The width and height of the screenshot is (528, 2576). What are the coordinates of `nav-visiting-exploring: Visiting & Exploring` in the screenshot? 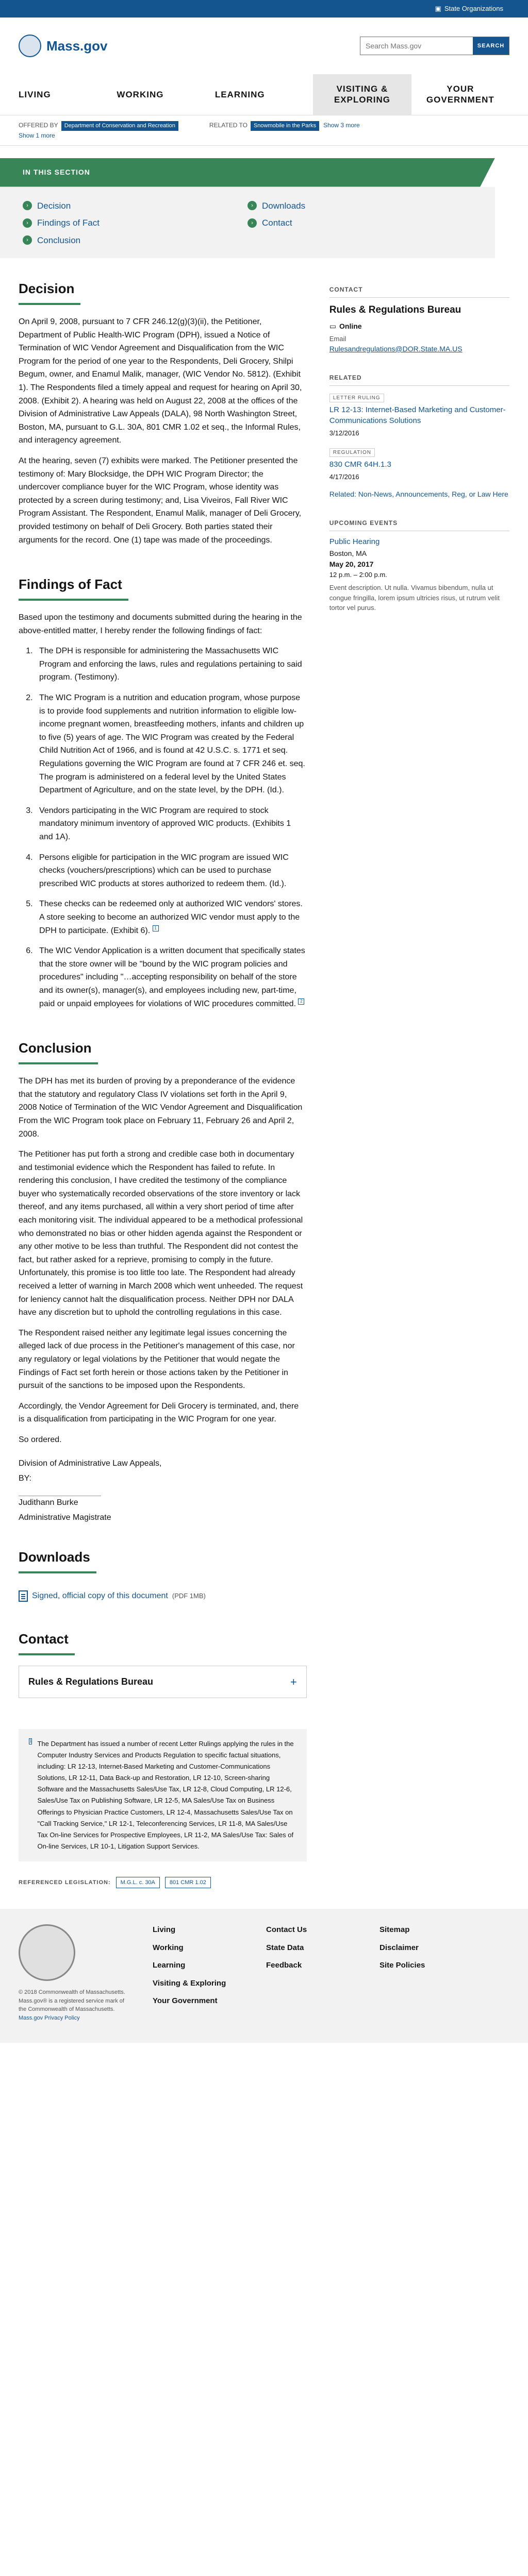 It's located at (362, 95).